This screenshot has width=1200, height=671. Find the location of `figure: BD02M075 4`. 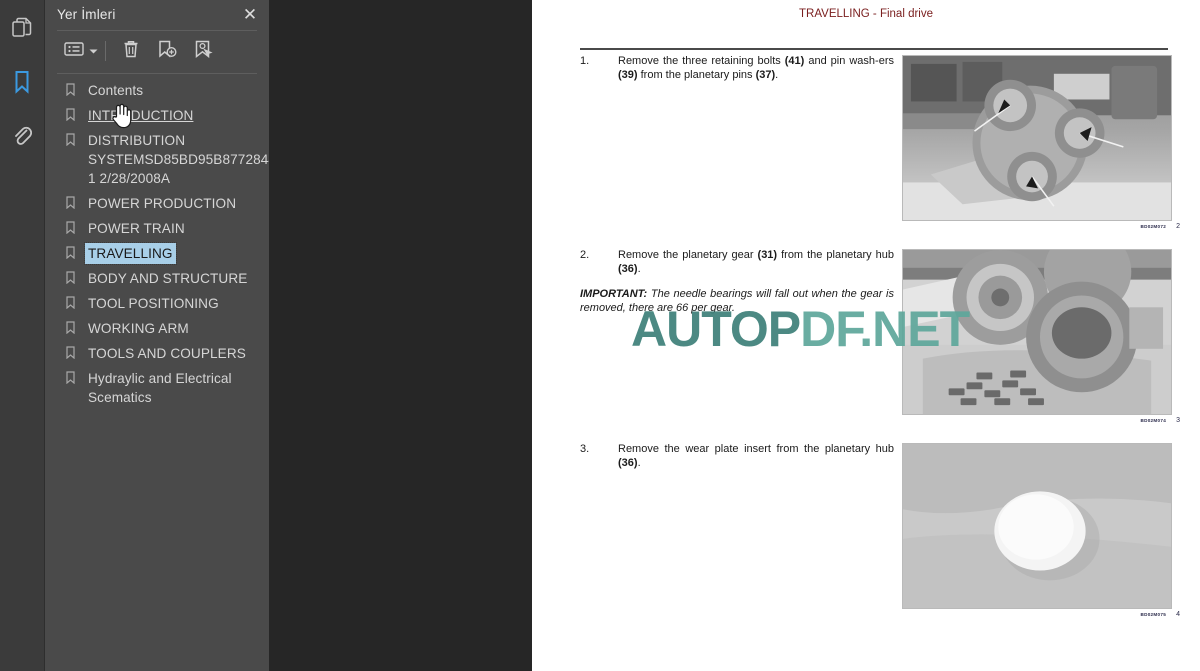

figure: BD02M075 4 is located at coordinates (1042, 530).